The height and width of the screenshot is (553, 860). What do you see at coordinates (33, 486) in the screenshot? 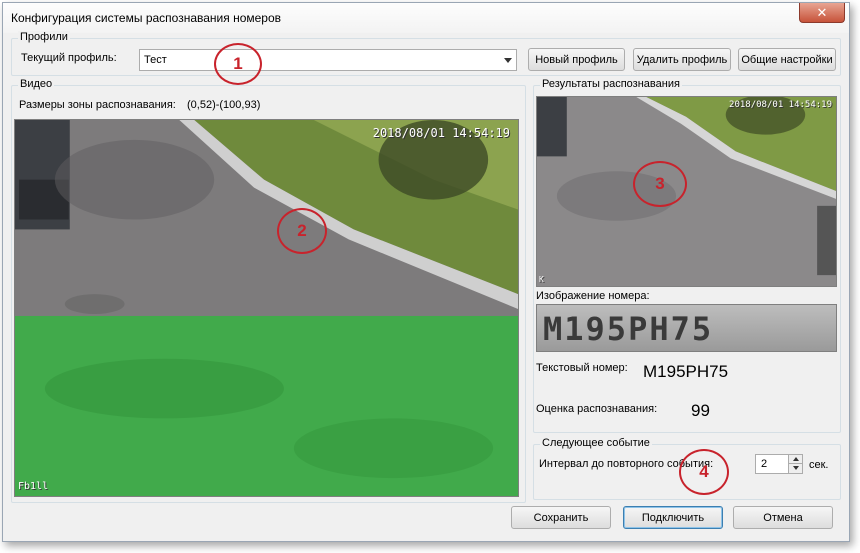
I see `video-corner-text: Fb1ll` at bounding box center [33, 486].